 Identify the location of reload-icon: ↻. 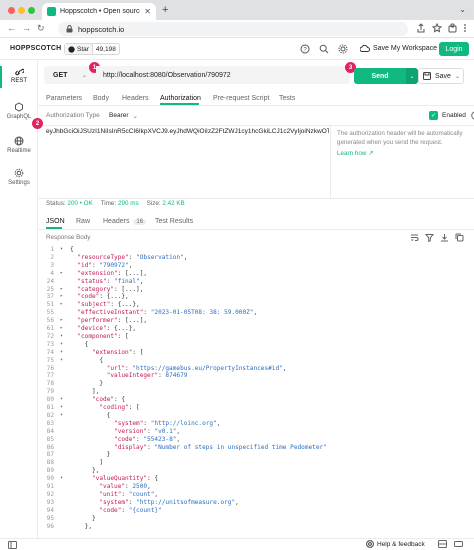
(41, 28).